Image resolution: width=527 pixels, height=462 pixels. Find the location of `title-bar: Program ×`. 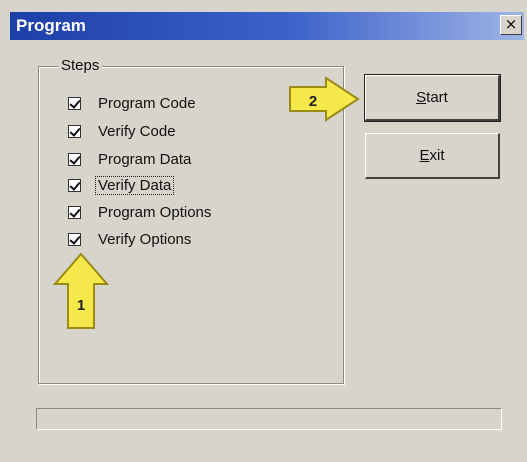

title-bar: Program × is located at coordinates (267, 26).